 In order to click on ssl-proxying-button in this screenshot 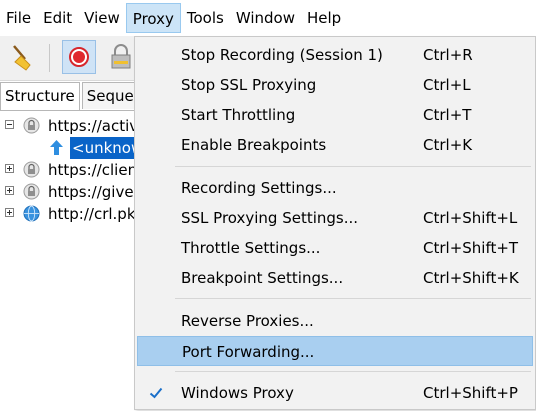, I will do `click(121, 57)`.